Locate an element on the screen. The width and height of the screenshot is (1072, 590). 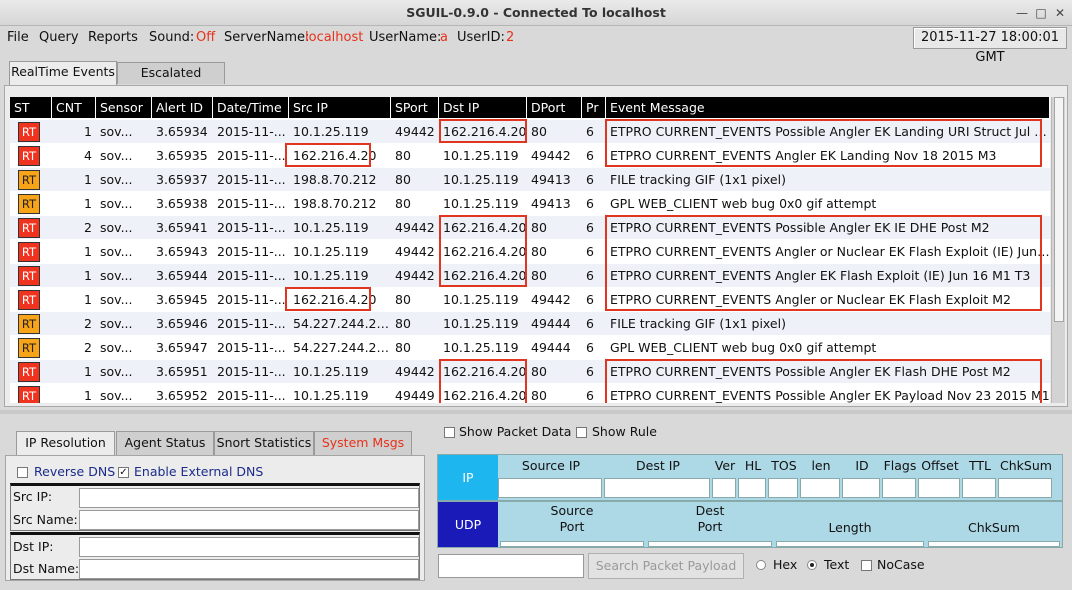
col-dport-header: DPort is located at coordinates (554, 107).